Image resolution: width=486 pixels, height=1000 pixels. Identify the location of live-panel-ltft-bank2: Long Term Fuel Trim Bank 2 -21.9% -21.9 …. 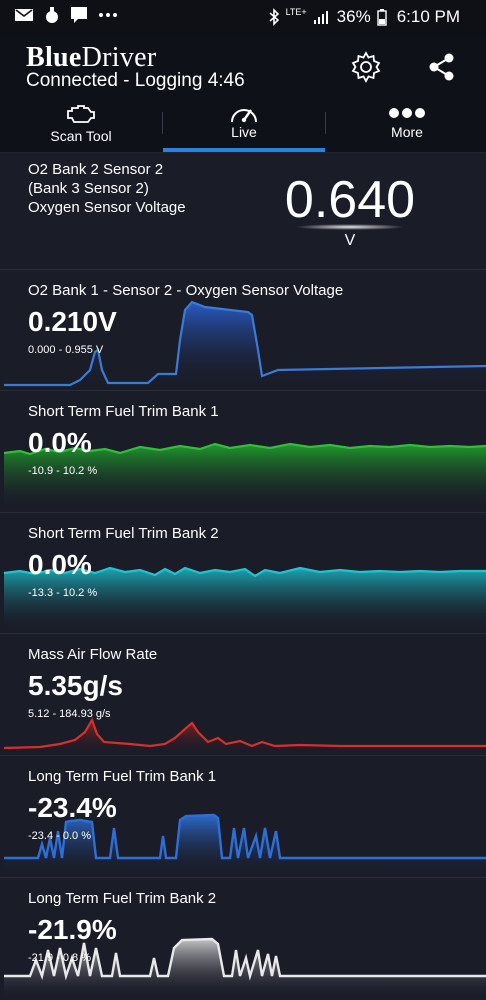
(243, 939).